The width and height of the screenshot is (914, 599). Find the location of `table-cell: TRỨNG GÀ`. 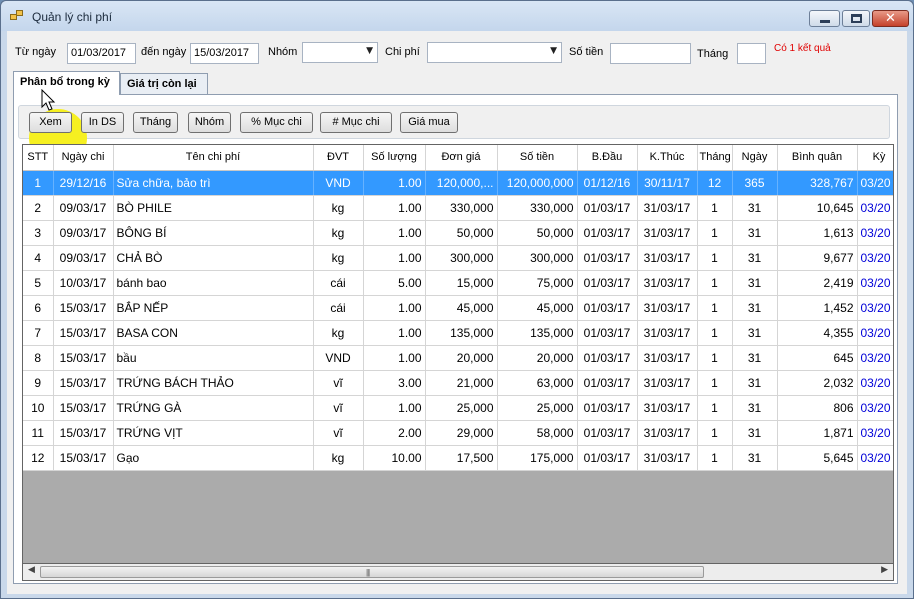

table-cell: TRỨNG GÀ is located at coordinates (213, 408).